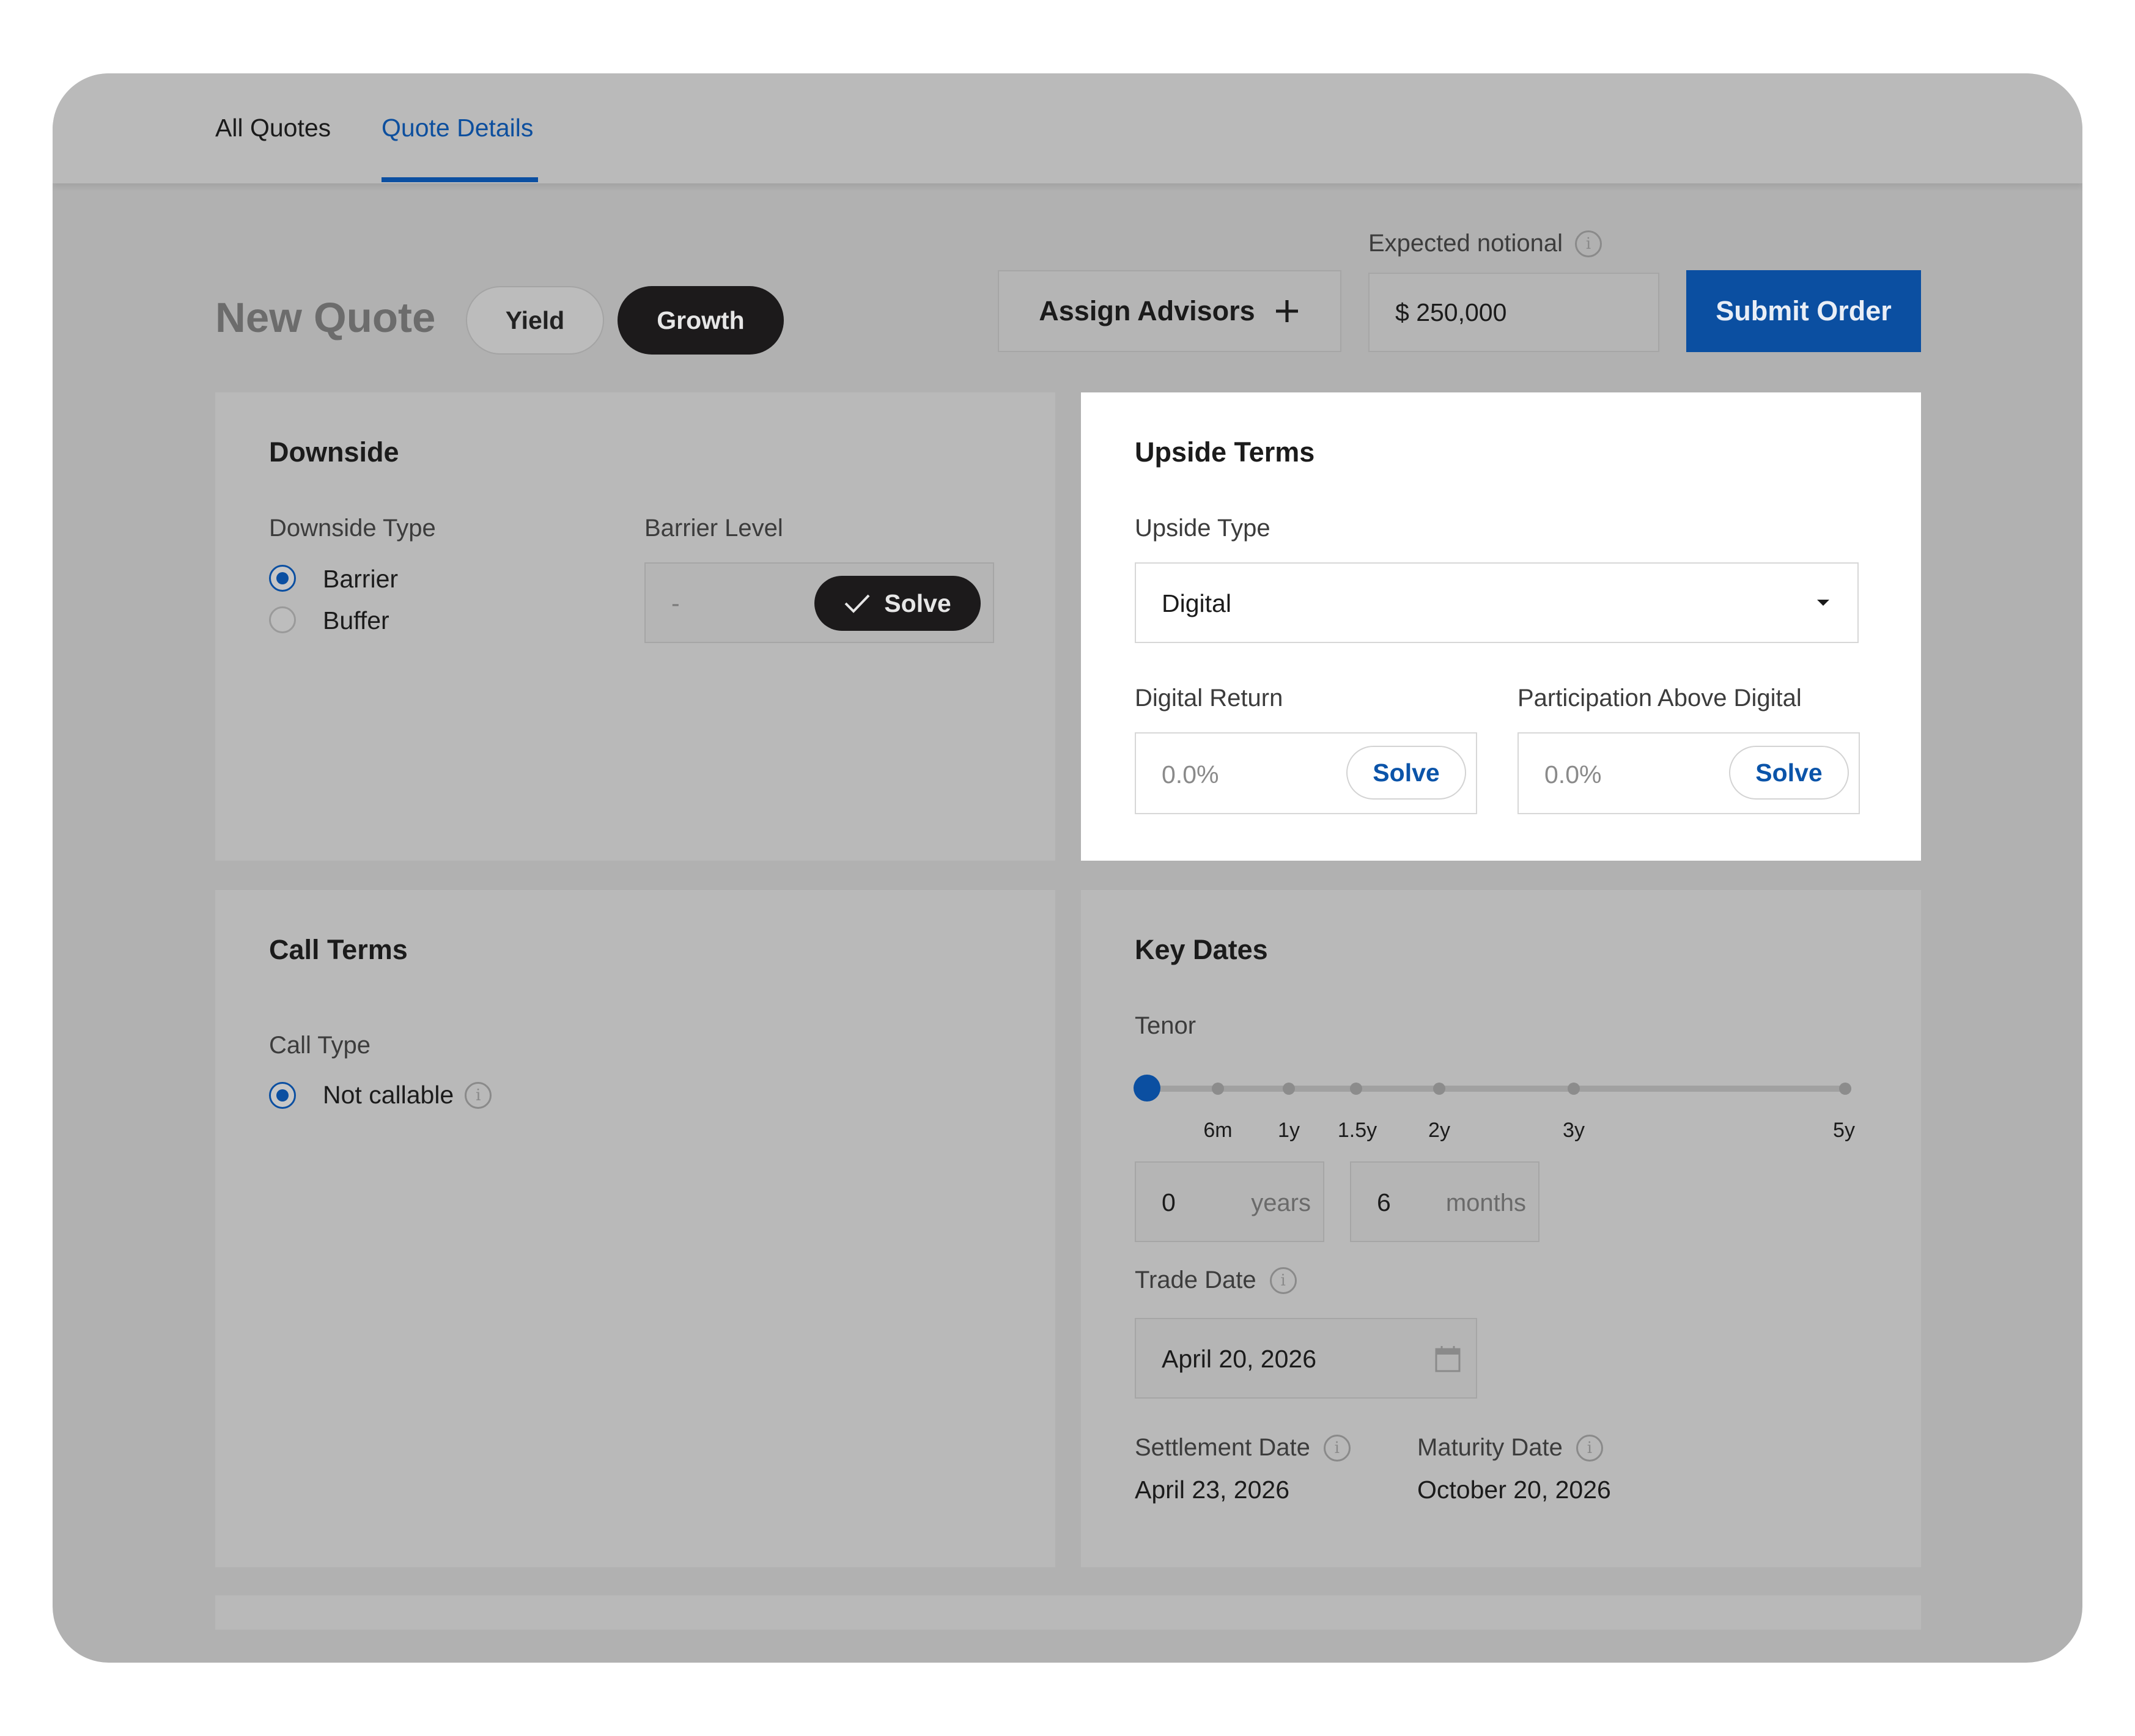 This screenshot has width=2135, height=1736. I want to click on radio-not-callable, so click(282, 1095).